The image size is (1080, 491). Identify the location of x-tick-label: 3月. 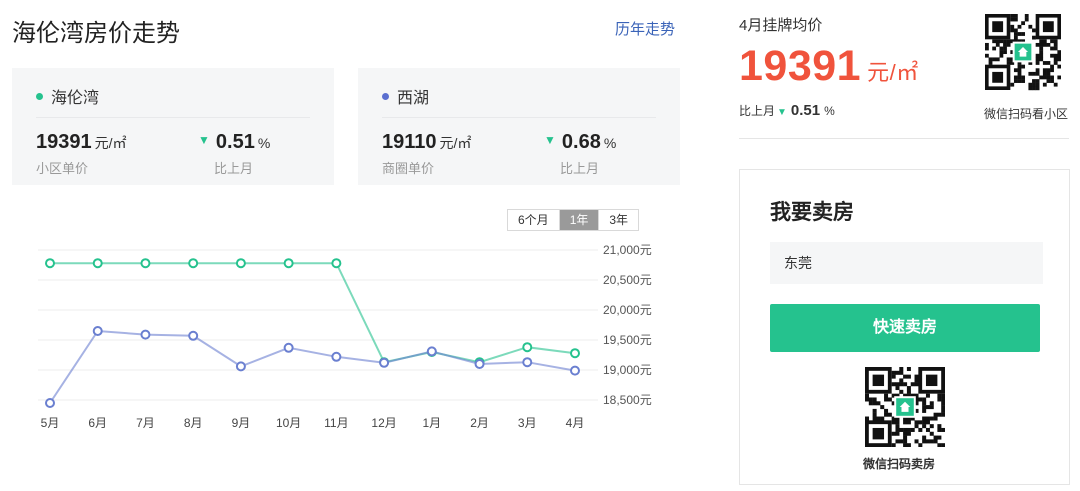
(527, 423).